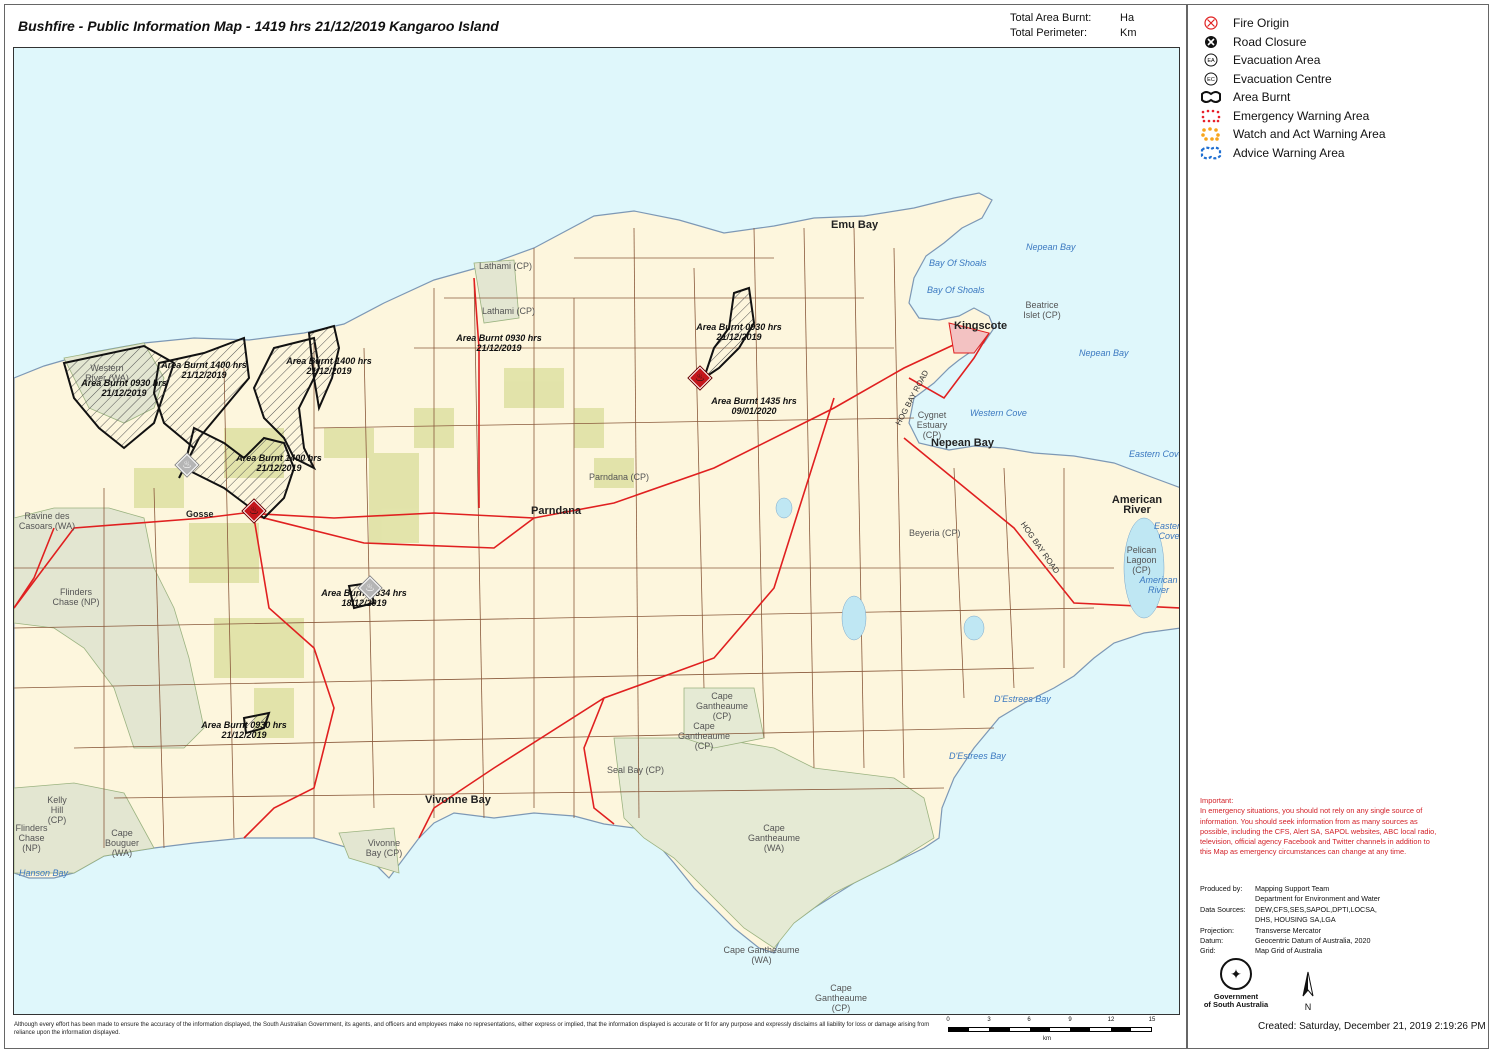 The image size is (1493, 1053). What do you see at coordinates (1051, 247) in the screenshot?
I see `water-nepean-bay-1: Nepean Bay` at bounding box center [1051, 247].